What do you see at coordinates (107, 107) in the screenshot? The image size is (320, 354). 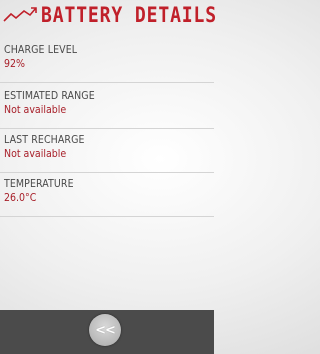 I see `detail-estimated-range: ESTIMATED RANGE Not available` at bounding box center [107, 107].